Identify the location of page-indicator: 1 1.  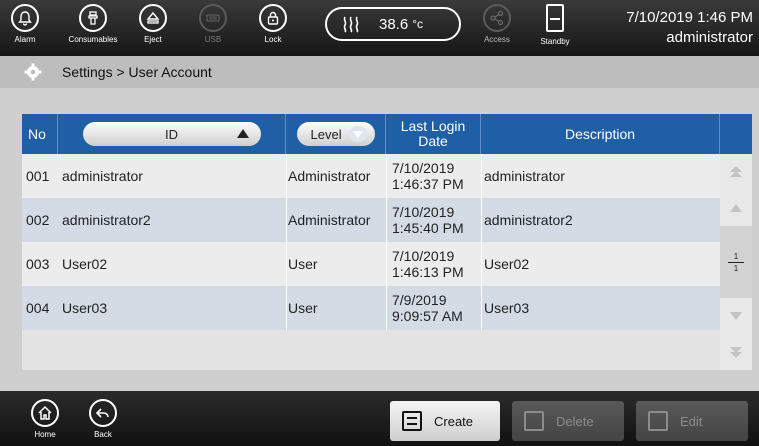
(736, 262).